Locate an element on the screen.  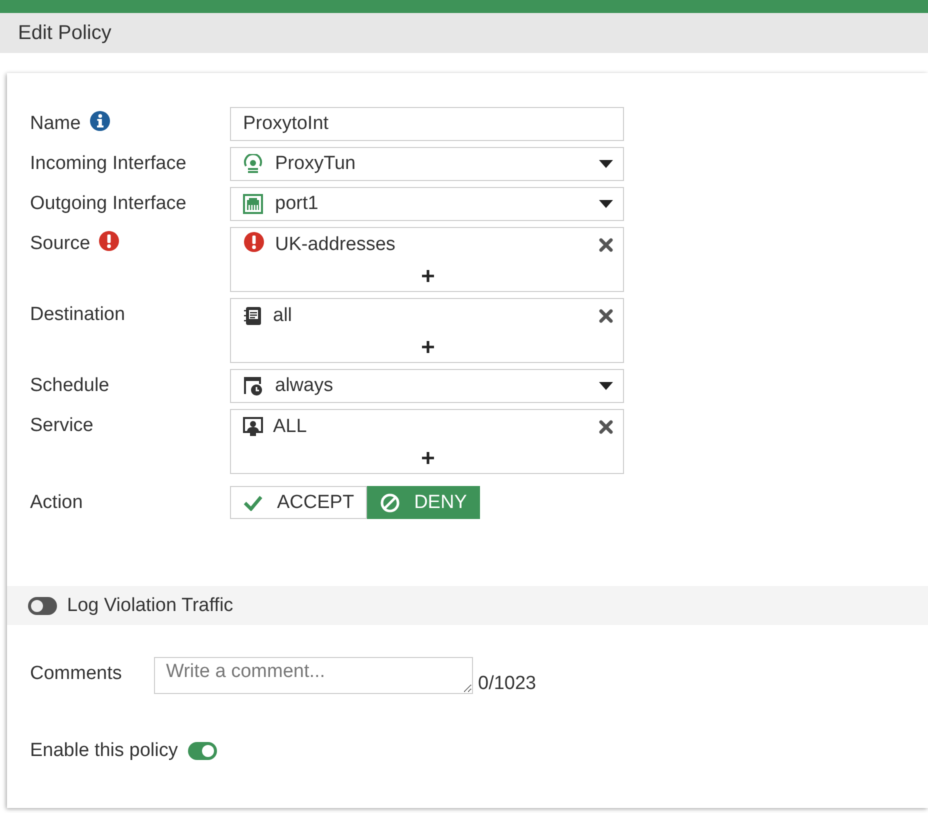
field-label: Service is located at coordinates (62, 426).